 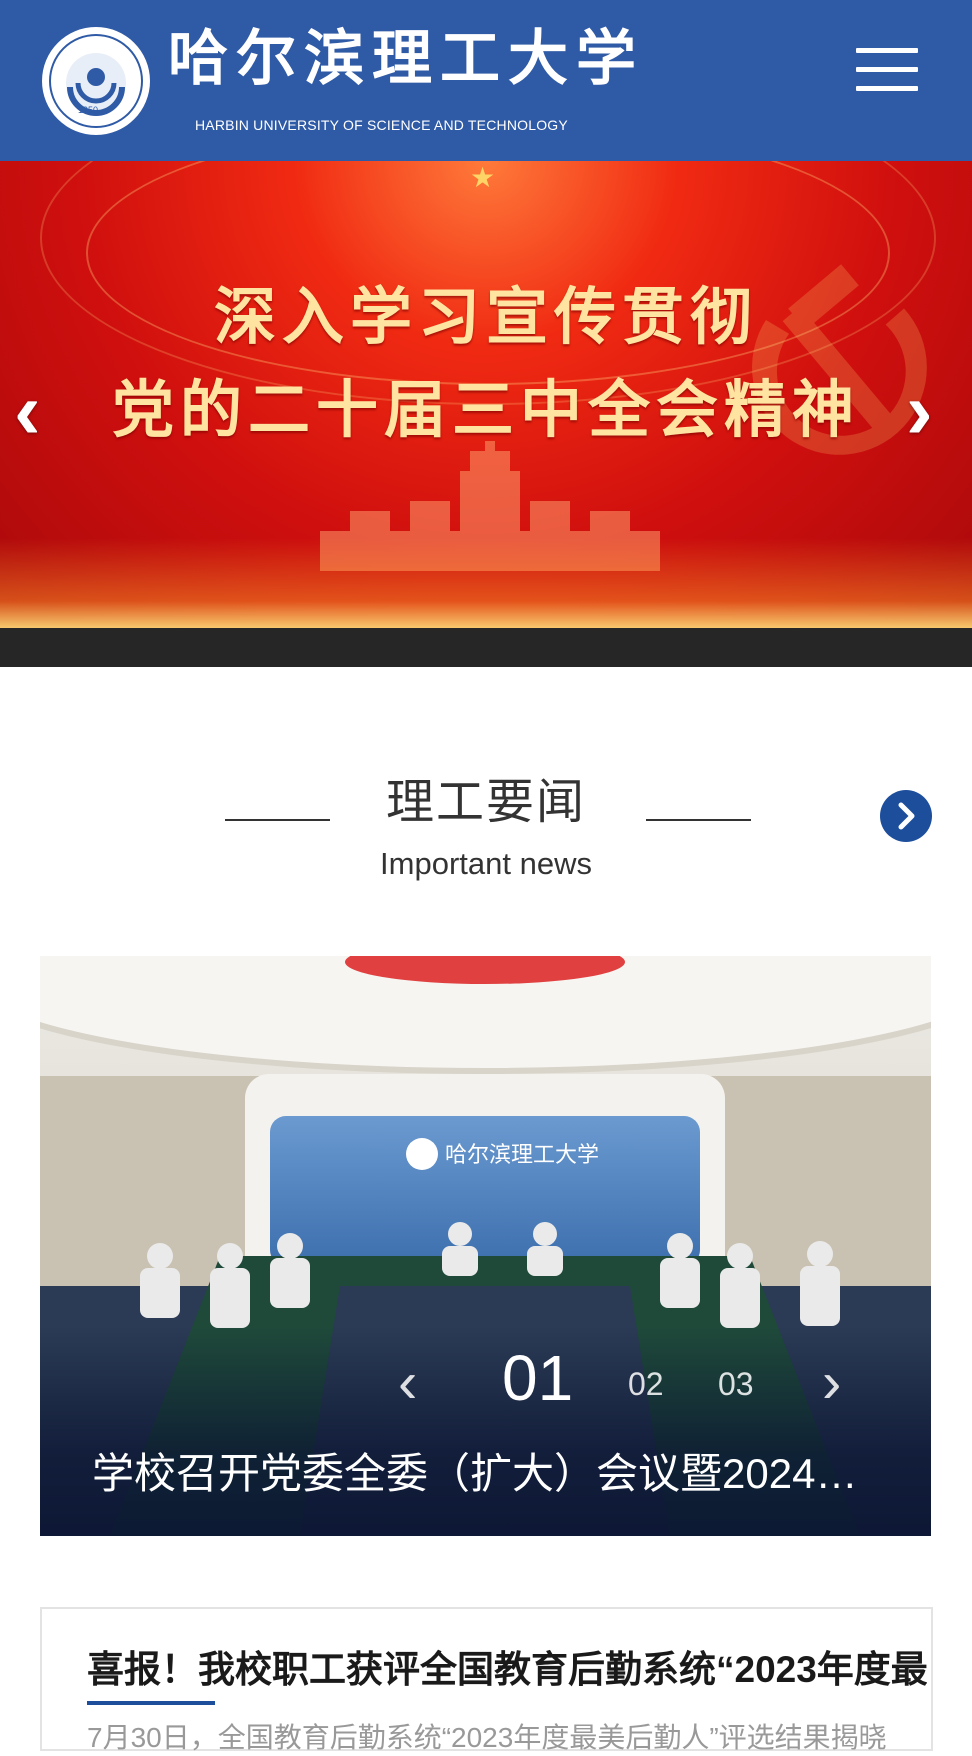 I want to click on emblem-year: 1950, so click(x=88, y=110).